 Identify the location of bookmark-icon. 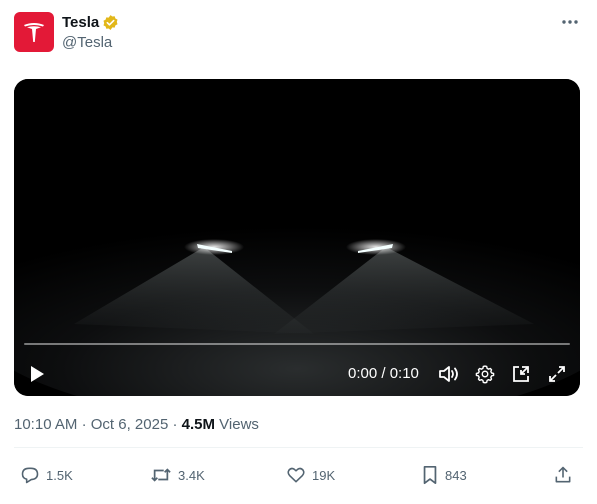
(430, 475).